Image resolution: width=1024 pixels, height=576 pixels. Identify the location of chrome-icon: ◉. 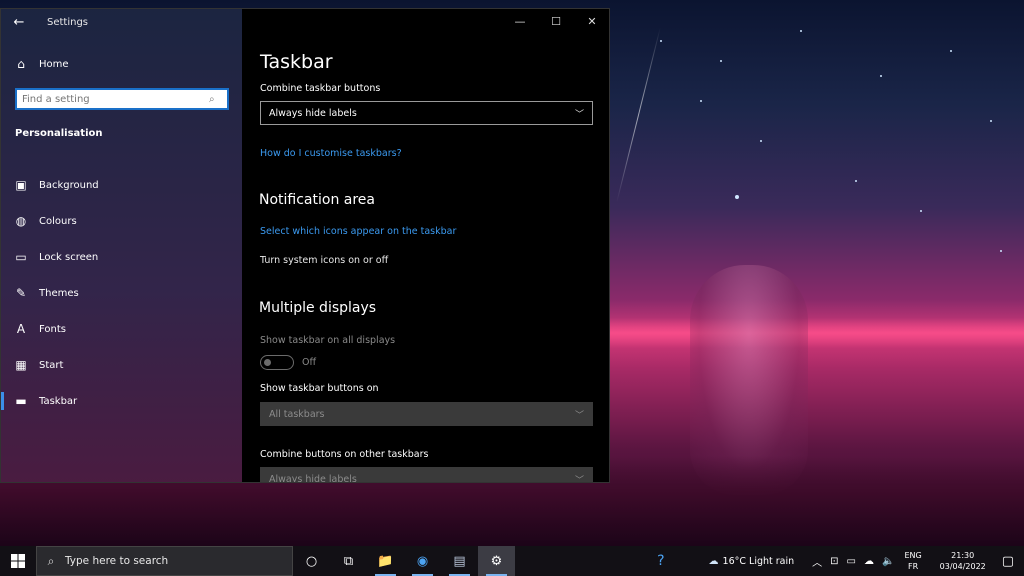
(422, 561).